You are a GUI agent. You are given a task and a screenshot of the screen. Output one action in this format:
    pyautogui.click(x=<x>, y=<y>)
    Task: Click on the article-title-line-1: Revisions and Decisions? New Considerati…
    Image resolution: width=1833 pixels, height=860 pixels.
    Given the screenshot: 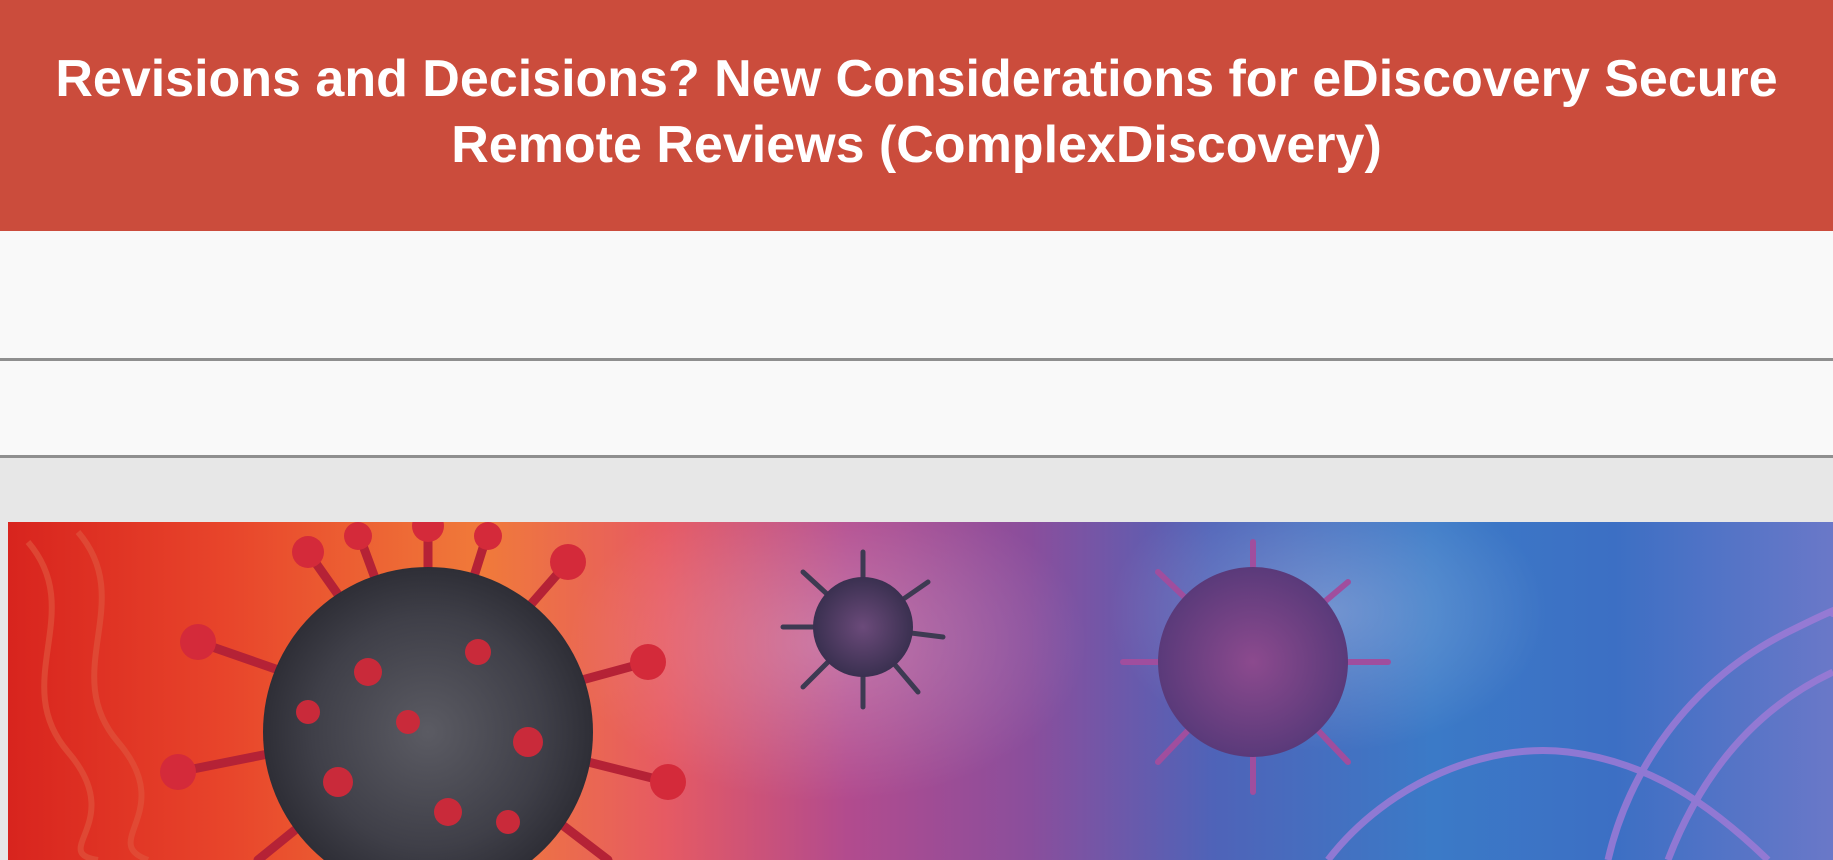 What is the action you would take?
    pyautogui.click(x=916, y=79)
    